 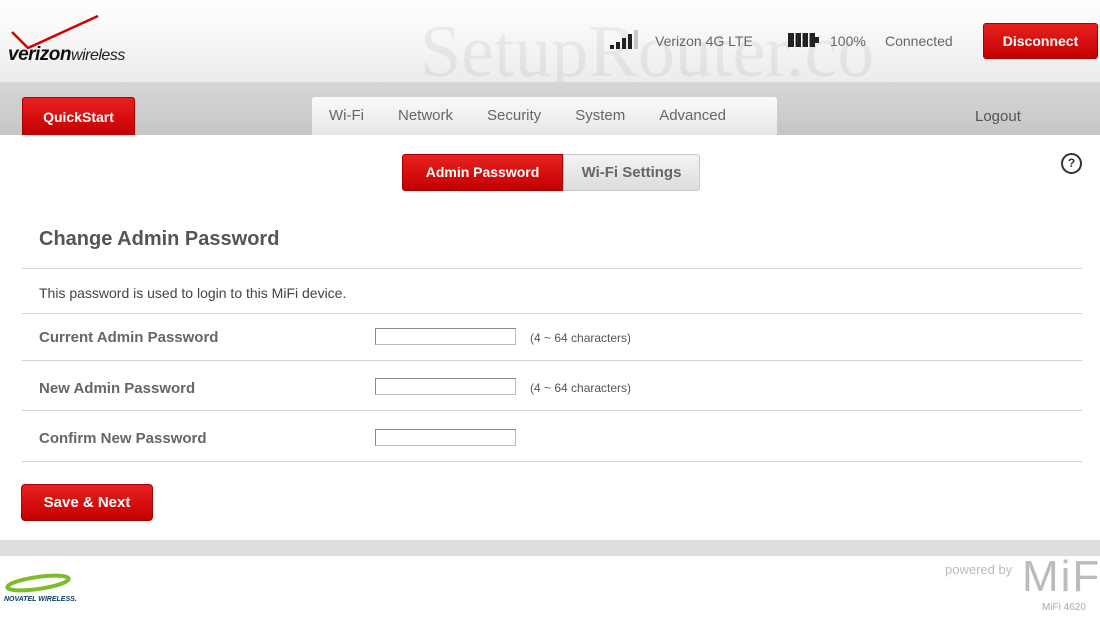 I want to click on powered-by-label: powered by, so click(x=979, y=569).